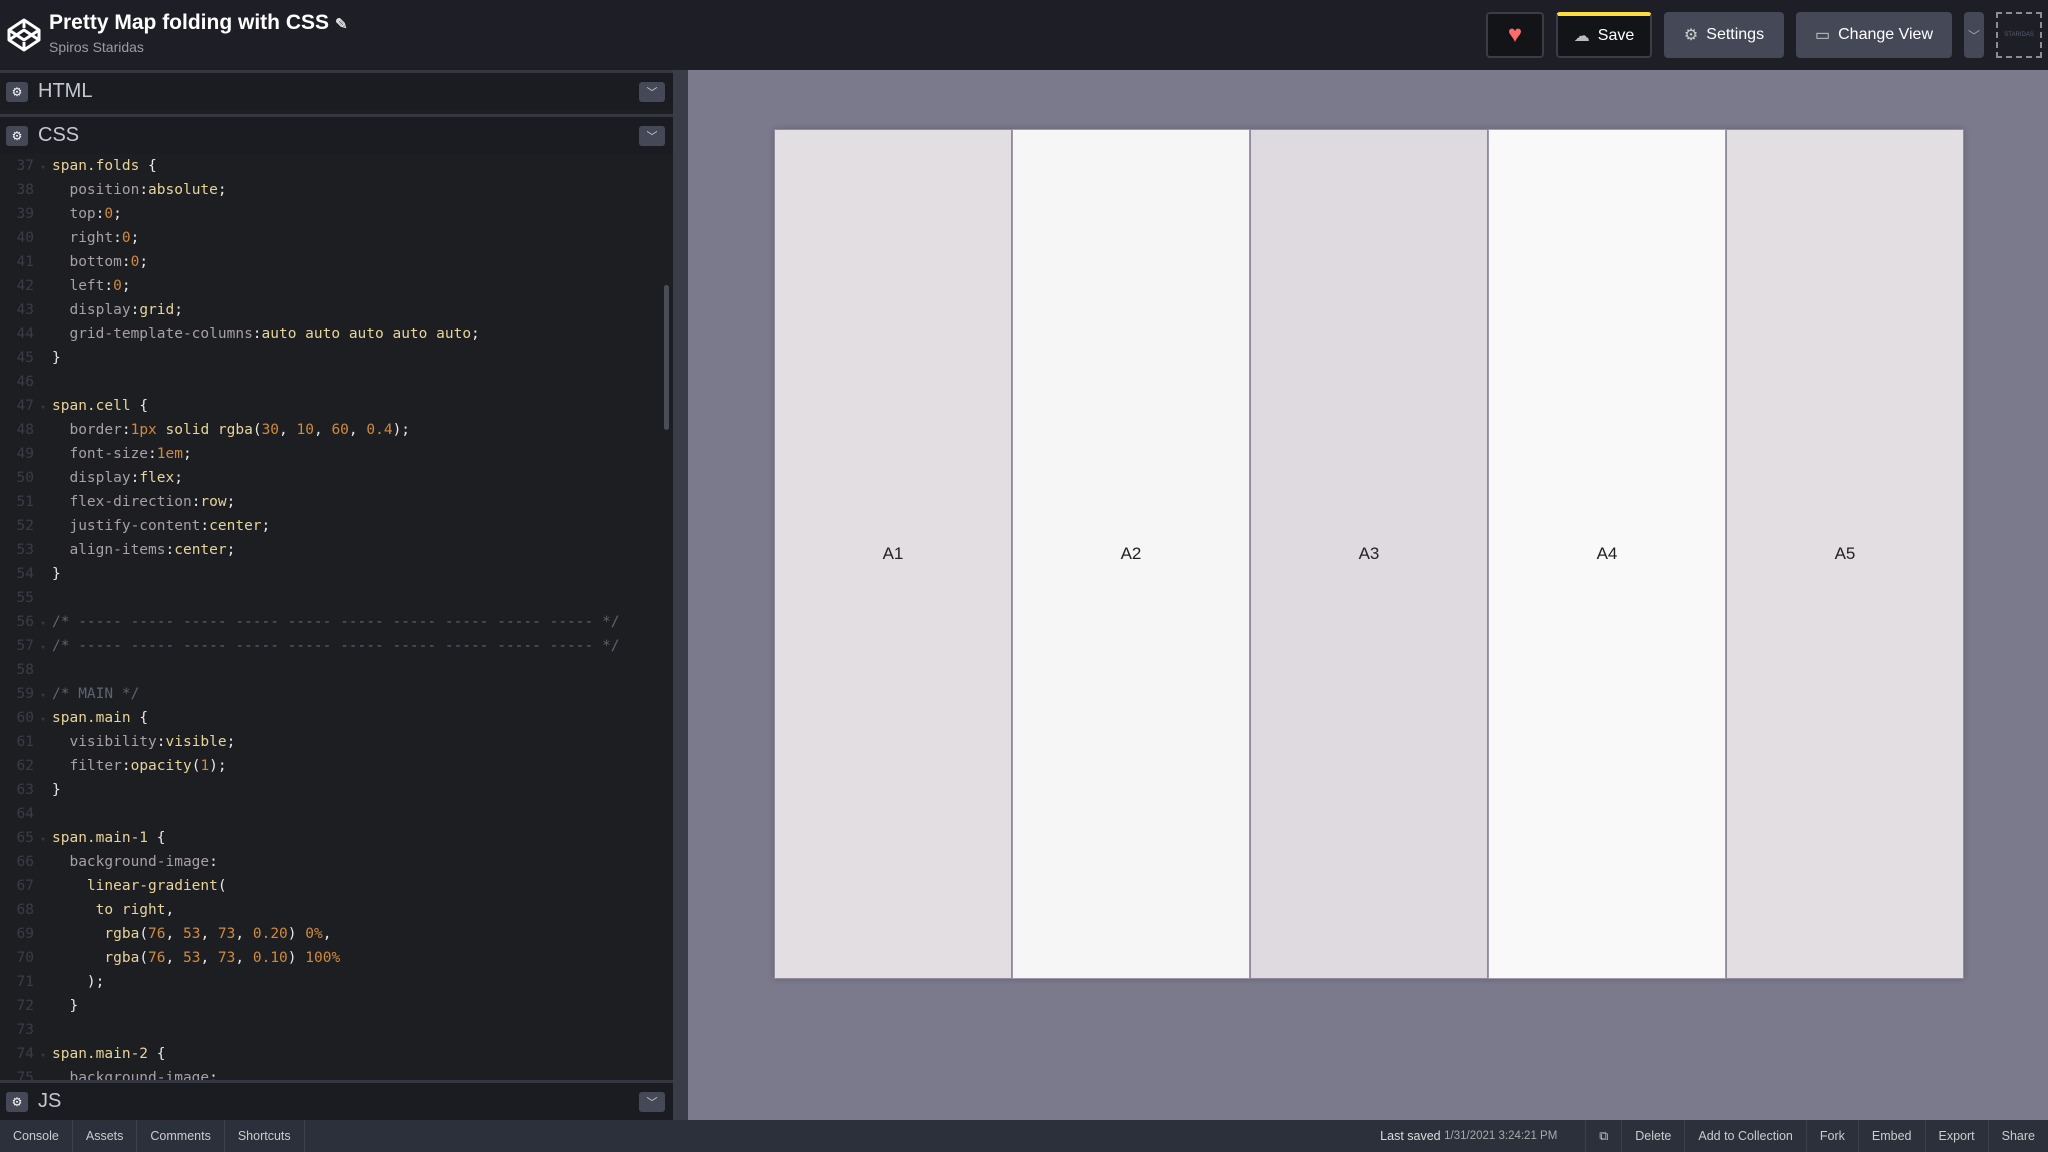  What do you see at coordinates (336, 238) in the screenshot?
I see `code-line: 40 right:0;` at bounding box center [336, 238].